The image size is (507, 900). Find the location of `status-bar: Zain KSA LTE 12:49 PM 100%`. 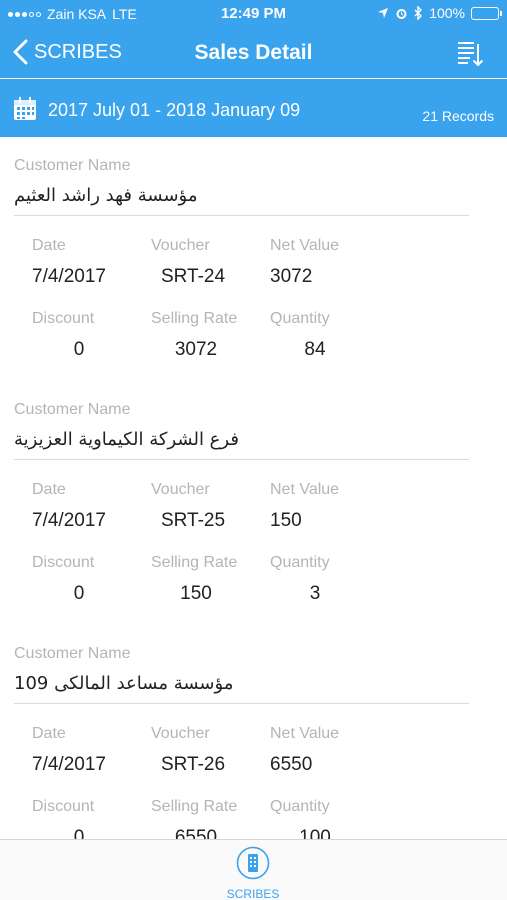

status-bar: Zain KSA LTE 12:49 PM 100% is located at coordinates (253, 15).